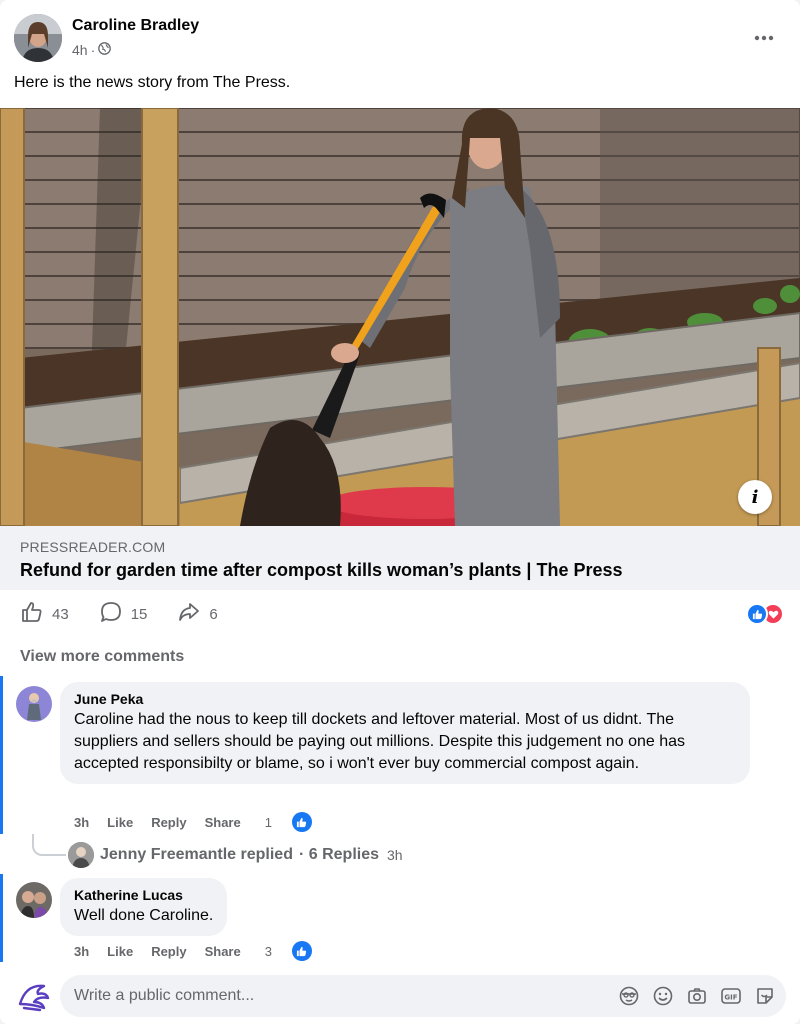  What do you see at coordinates (152, 82) in the screenshot?
I see `post-text: Here is the news story from The Press.` at bounding box center [152, 82].